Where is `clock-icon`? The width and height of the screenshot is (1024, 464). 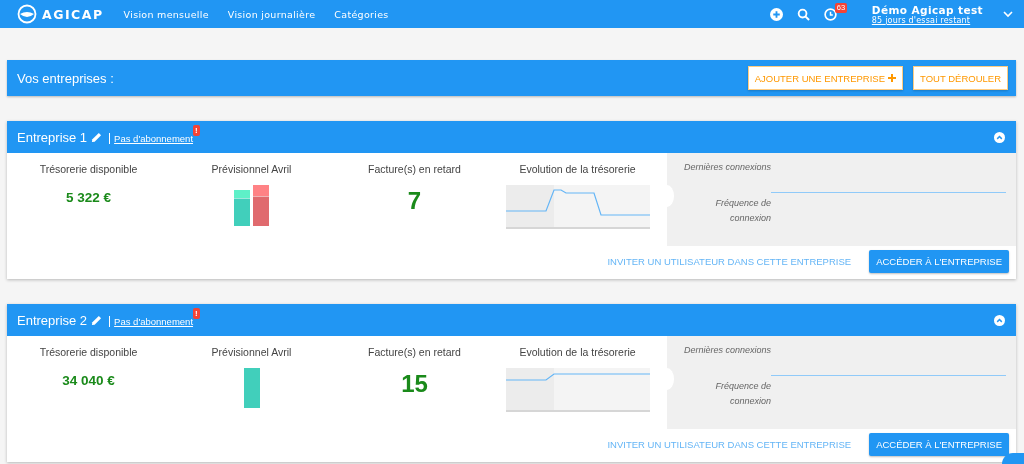 clock-icon is located at coordinates (830, 14).